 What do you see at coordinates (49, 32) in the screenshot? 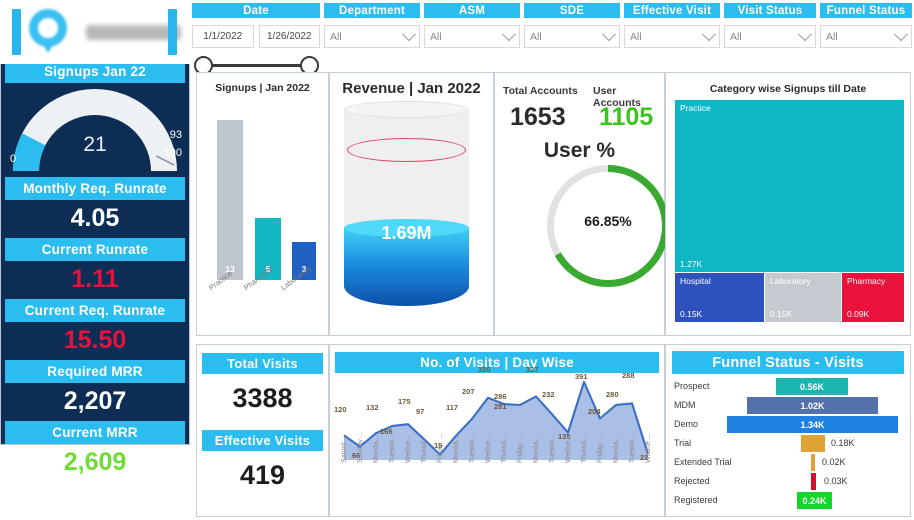
I see `location-pin-heart-icon` at bounding box center [49, 32].